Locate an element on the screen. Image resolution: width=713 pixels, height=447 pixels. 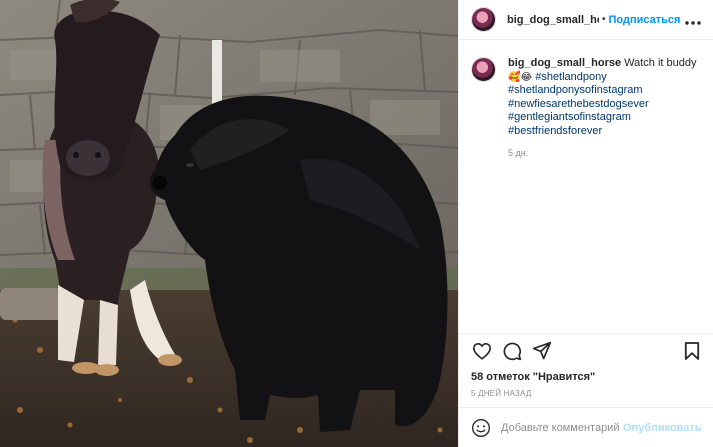
posted-ago: 5 ДНЕЙ НАЗАД is located at coordinates (586, 396).